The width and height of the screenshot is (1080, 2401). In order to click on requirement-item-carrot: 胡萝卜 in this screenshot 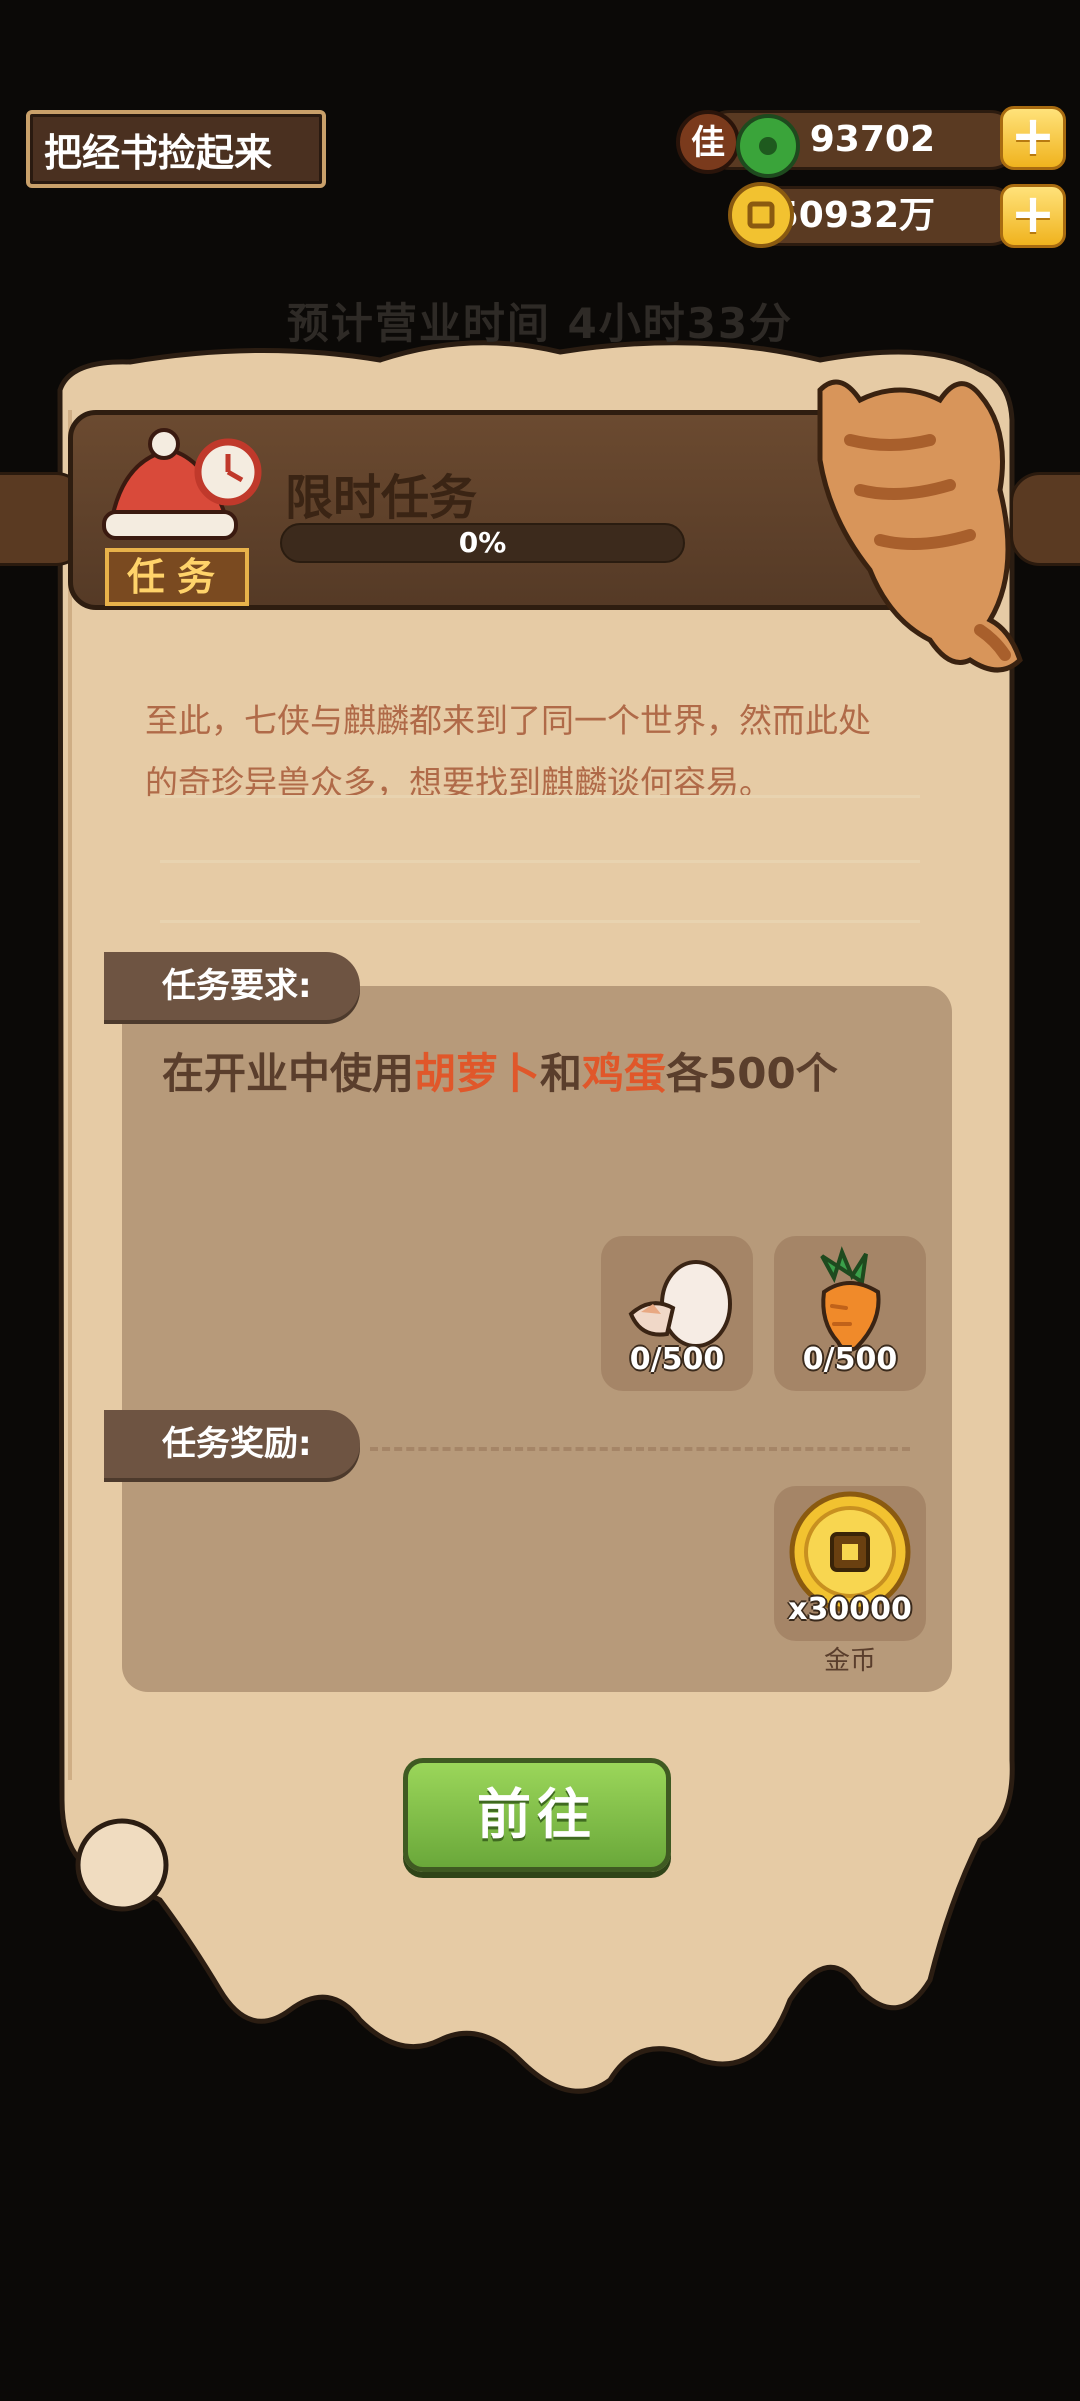, I will do `click(477, 1073)`.